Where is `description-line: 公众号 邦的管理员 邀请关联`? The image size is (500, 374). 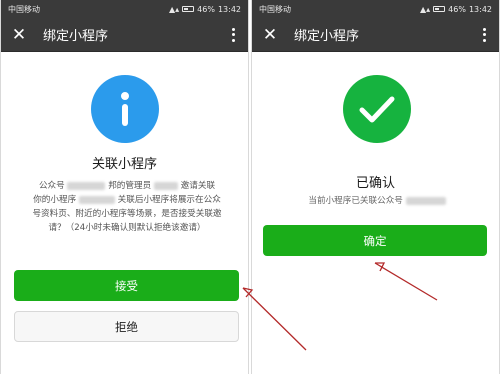 description-line: 公众号 邦的管理员 邀请关联 is located at coordinates (127, 186).